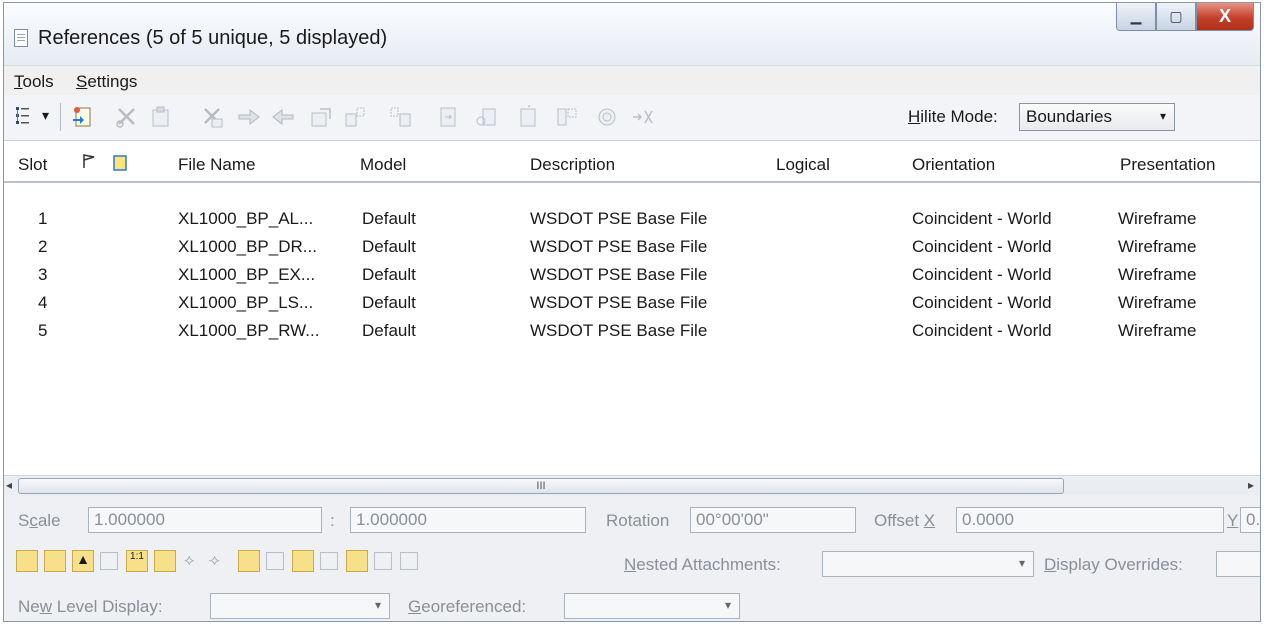  Describe the element at coordinates (55, 561) in the screenshot. I see `snap-toggle-icon` at that location.